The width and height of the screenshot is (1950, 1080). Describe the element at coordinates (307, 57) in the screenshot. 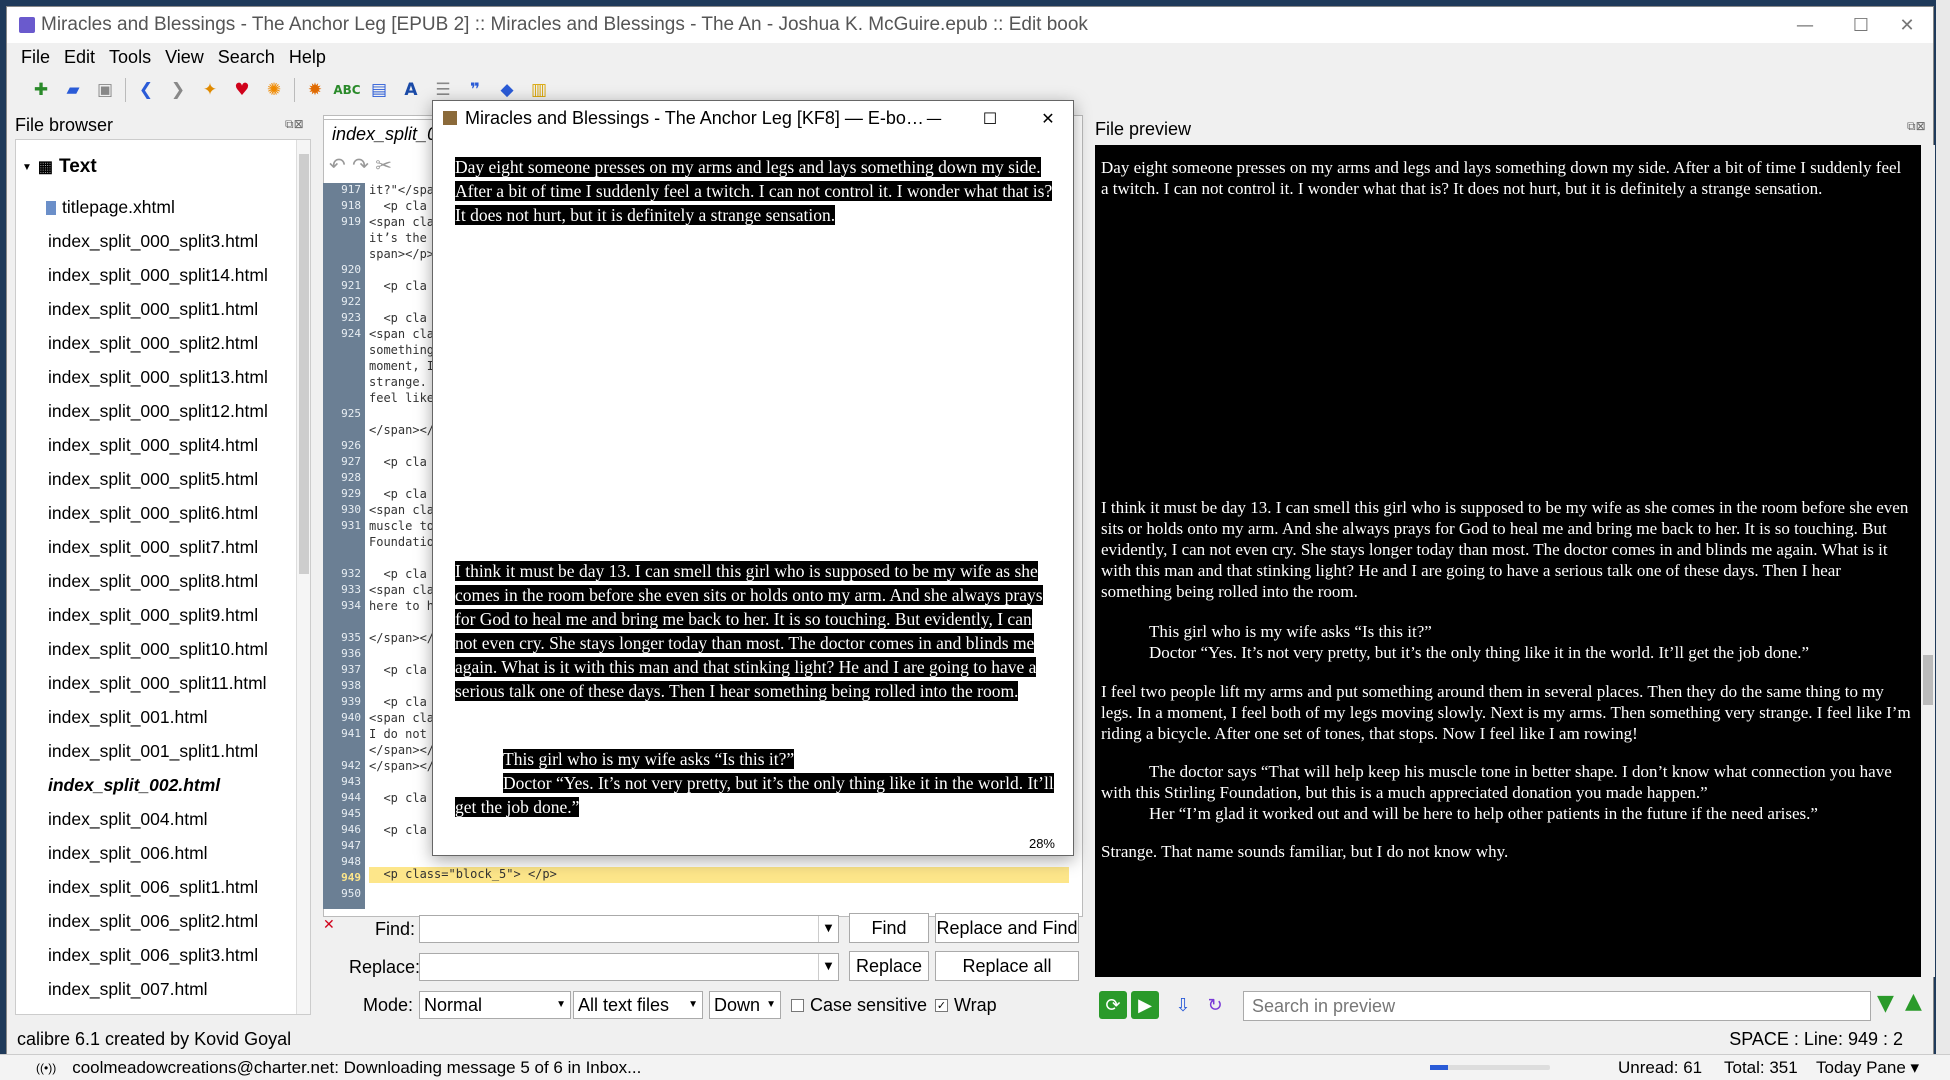

I see `menu-help: Help` at that location.